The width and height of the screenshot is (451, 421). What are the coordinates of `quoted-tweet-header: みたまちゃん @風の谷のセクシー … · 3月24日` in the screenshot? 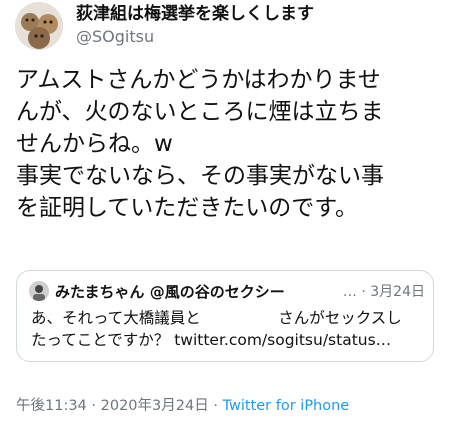 It's located at (241, 292).